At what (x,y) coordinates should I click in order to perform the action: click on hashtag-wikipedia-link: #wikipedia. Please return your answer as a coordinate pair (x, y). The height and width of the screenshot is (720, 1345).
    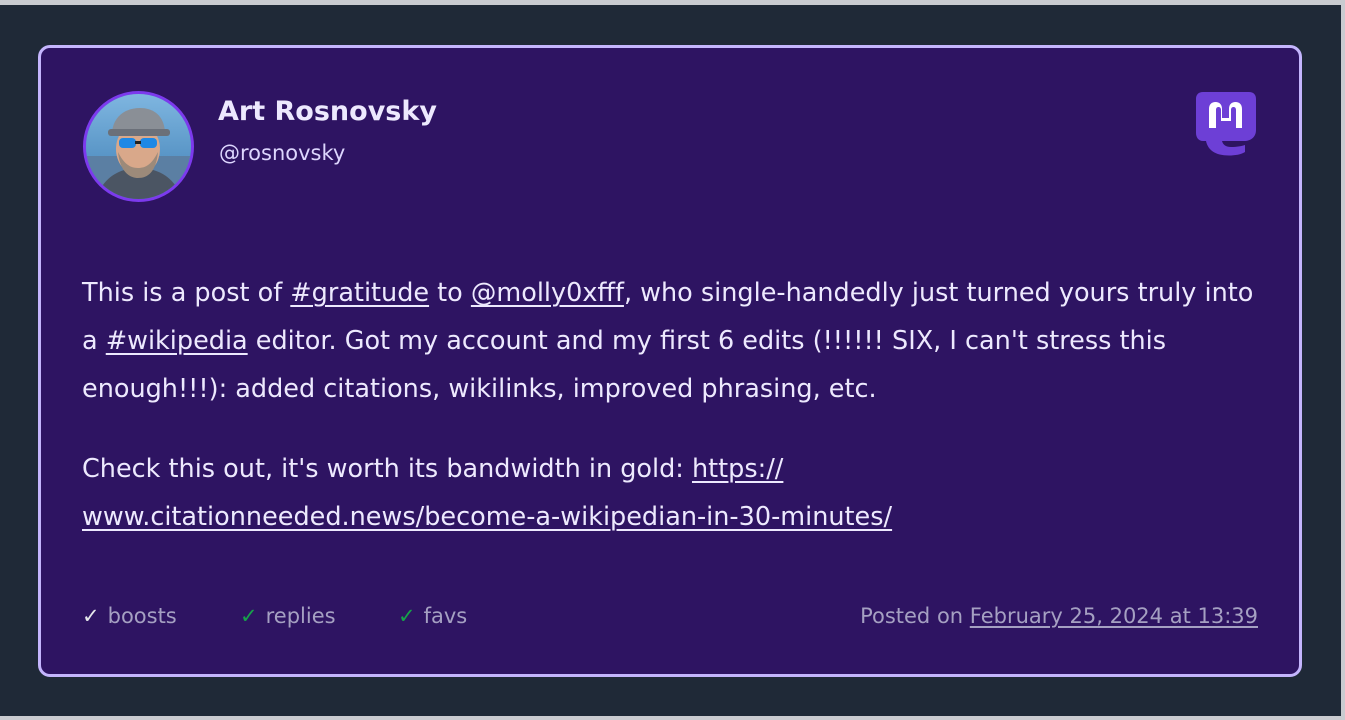
    Looking at the image, I should click on (177, 341).